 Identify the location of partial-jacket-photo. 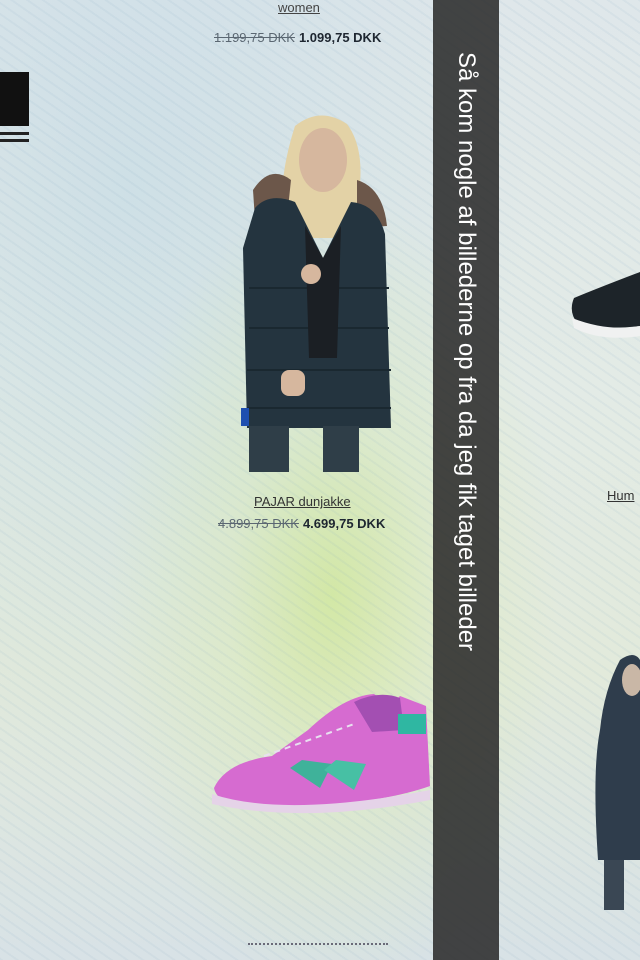
(615, 780).